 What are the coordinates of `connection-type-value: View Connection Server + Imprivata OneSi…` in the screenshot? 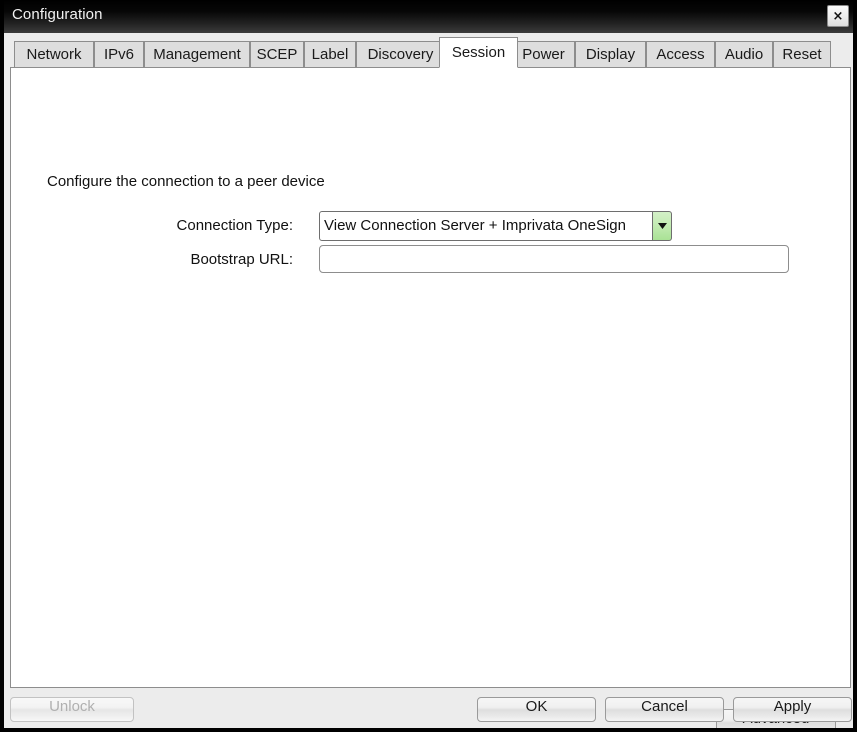 It's located at (486, 226).